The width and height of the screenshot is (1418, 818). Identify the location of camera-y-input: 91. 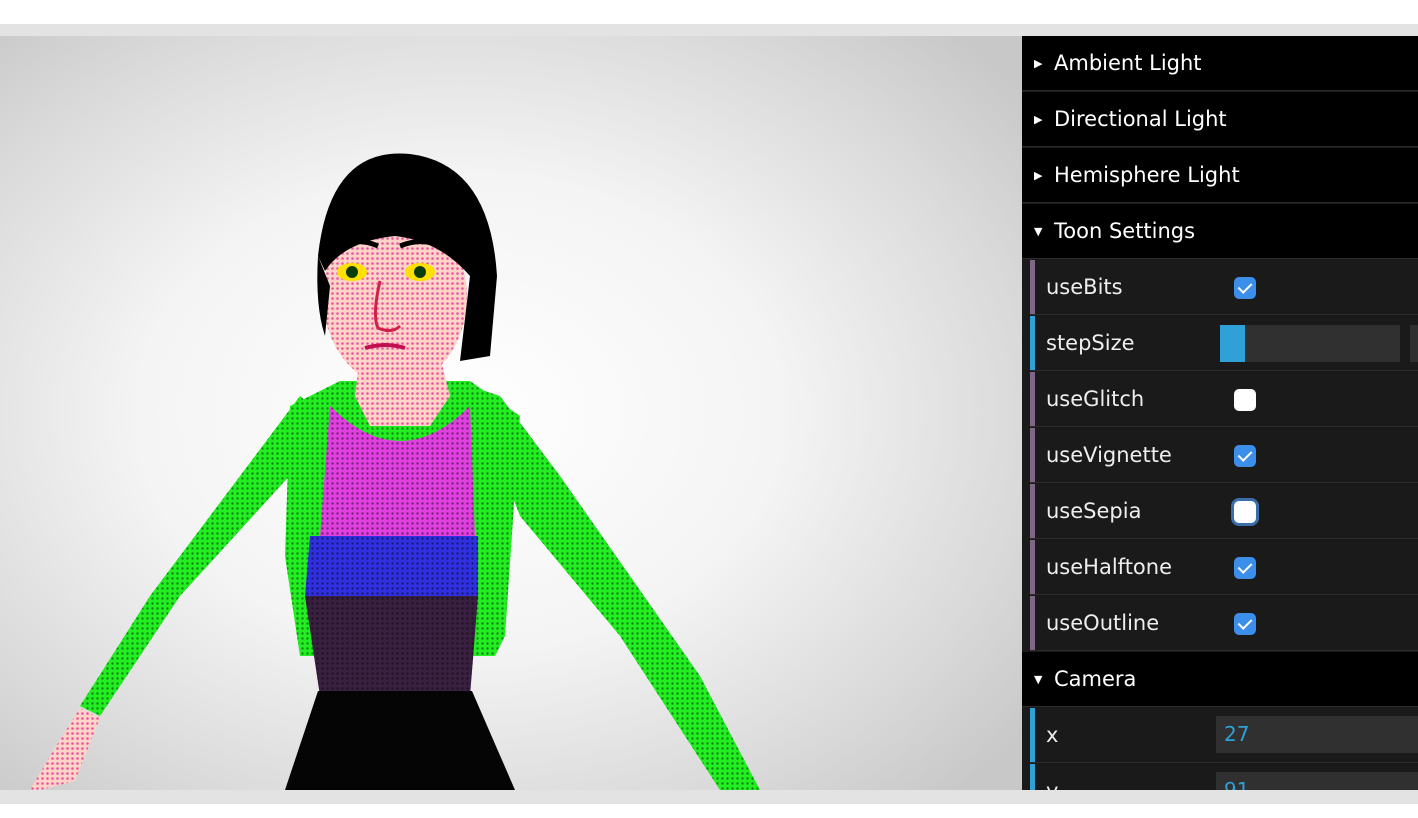
(1317, 781).